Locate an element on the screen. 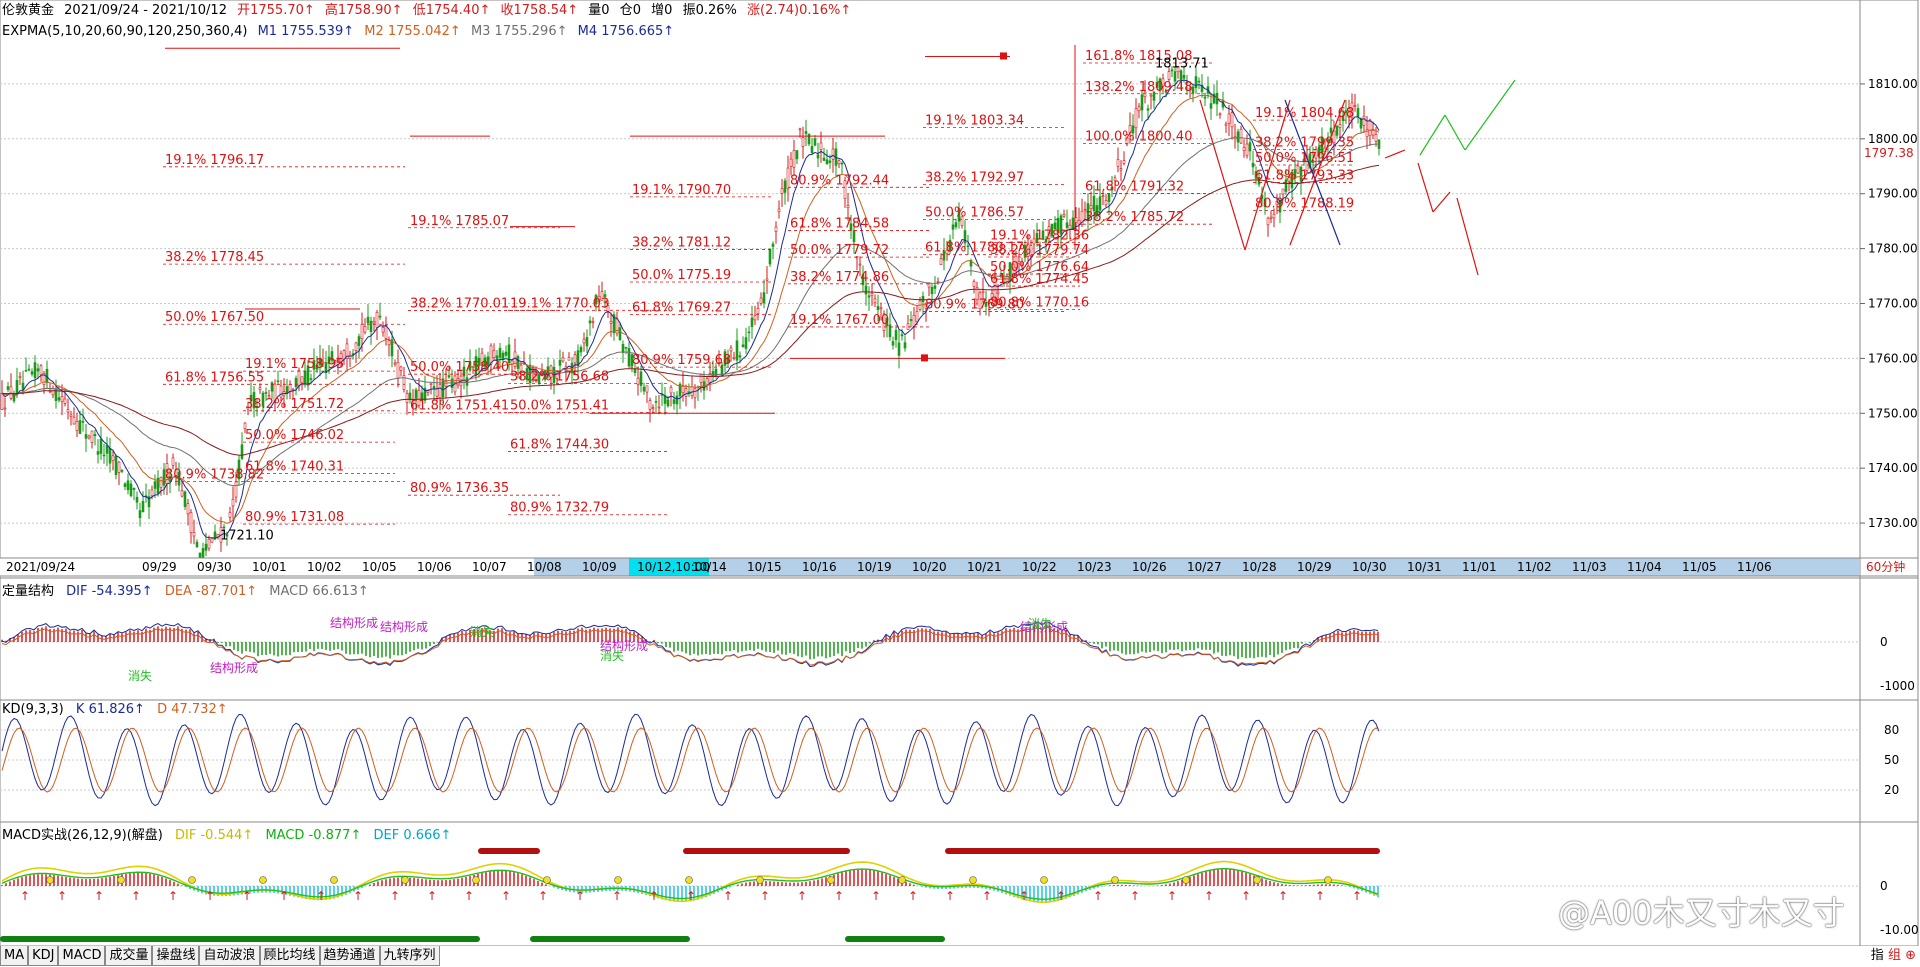 Image resolution: width=1920 pixels, height=967 pixels. time-axis-label: 11/05 is located at coordinates (1699, 567).